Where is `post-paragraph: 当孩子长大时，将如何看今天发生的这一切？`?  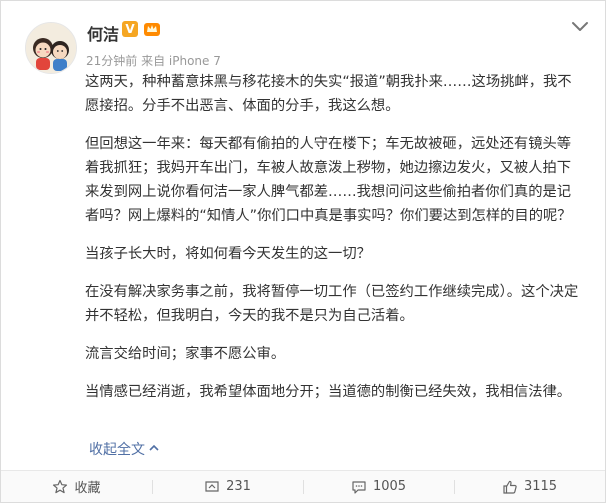 post-paragraph: 当孩子长大时，将如何看今天发生的这一切？ is located at coordinates (228, 254).